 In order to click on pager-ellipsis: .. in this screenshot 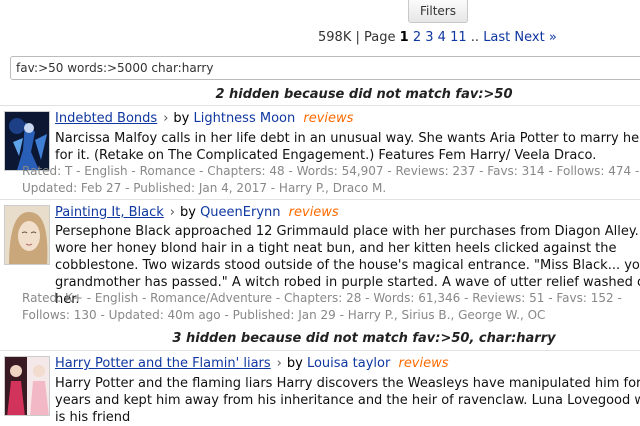, I will do `click(475, 37)`.